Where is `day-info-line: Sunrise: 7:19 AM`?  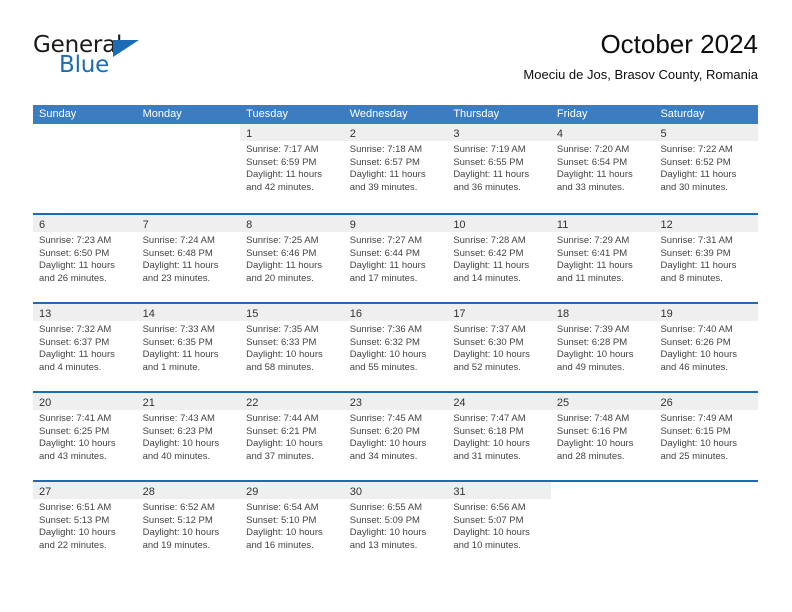 day-info-line: Sunrise: 7:19 AM is located at coordinates (489, 149).